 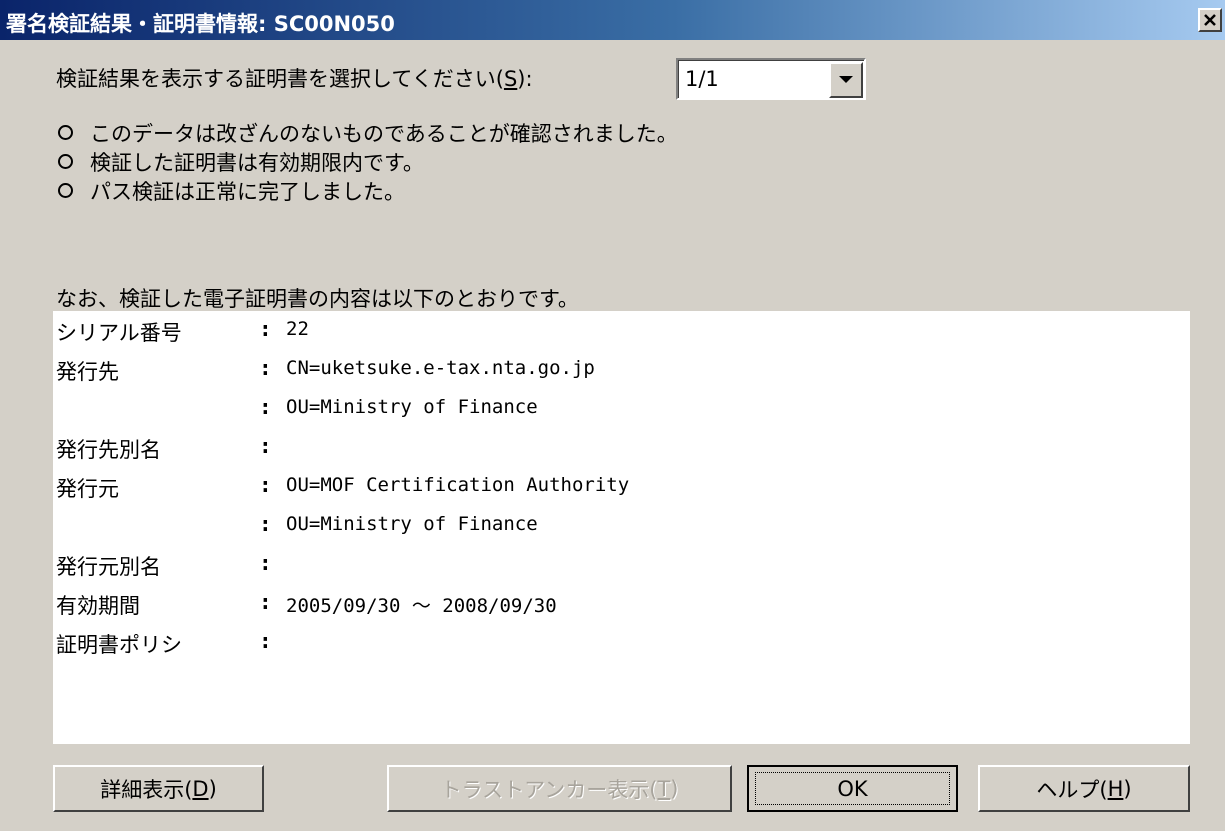 I want to click on info-value: OU=MOF Certification Authority, so click(x=458, y=485).